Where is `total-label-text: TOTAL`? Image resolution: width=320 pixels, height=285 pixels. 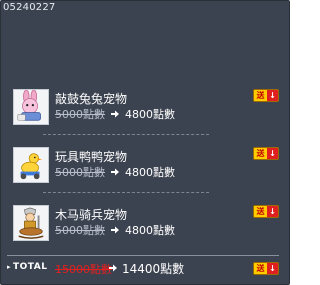
total-label-text: TOTAL is located at coordinates (30, 267).